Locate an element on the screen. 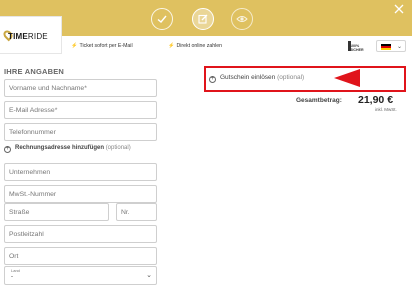 Image resolution: width=412 pixels, height=285 pixels. street-field is located at coordinates (56, 212).